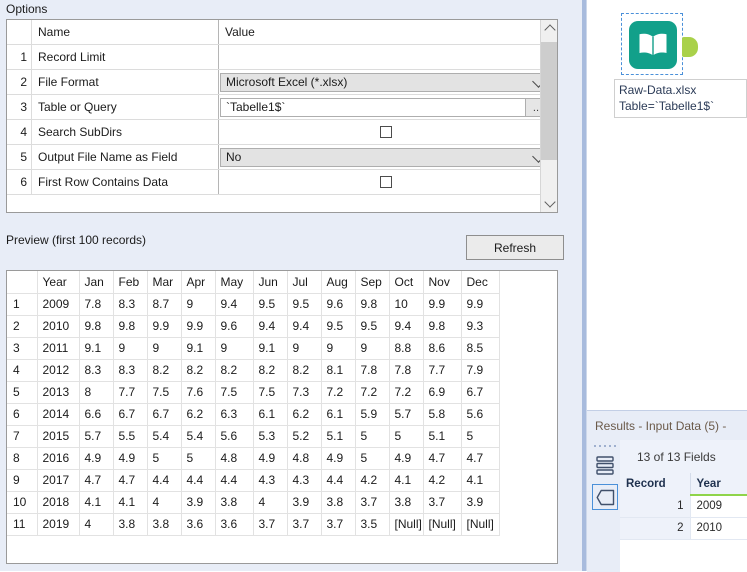 This screenshot has height=572, width=747. I want to click on preview-cell: [Null], so click(442, 524).